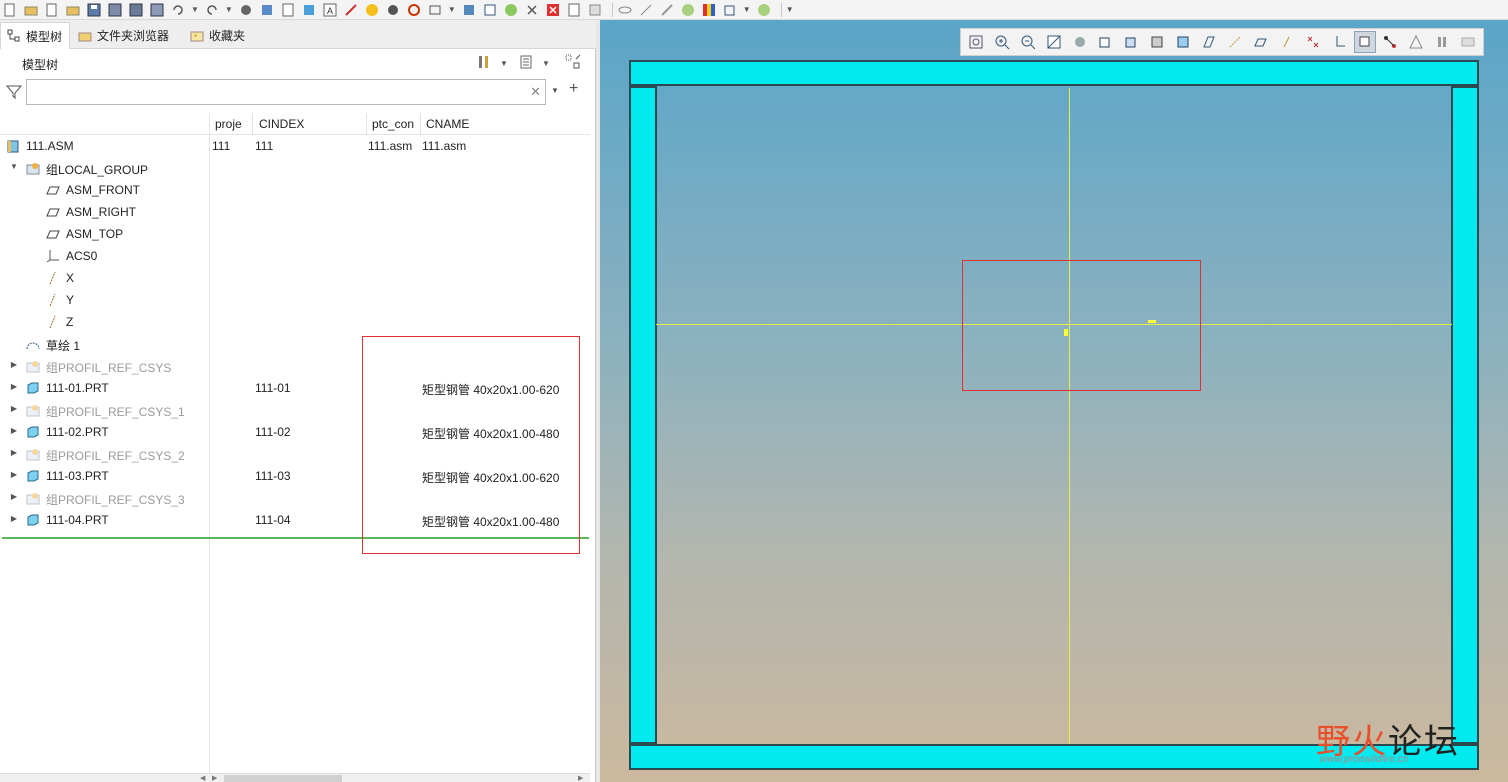  I want to click on clear-icon: ✕, so click(535, 92).